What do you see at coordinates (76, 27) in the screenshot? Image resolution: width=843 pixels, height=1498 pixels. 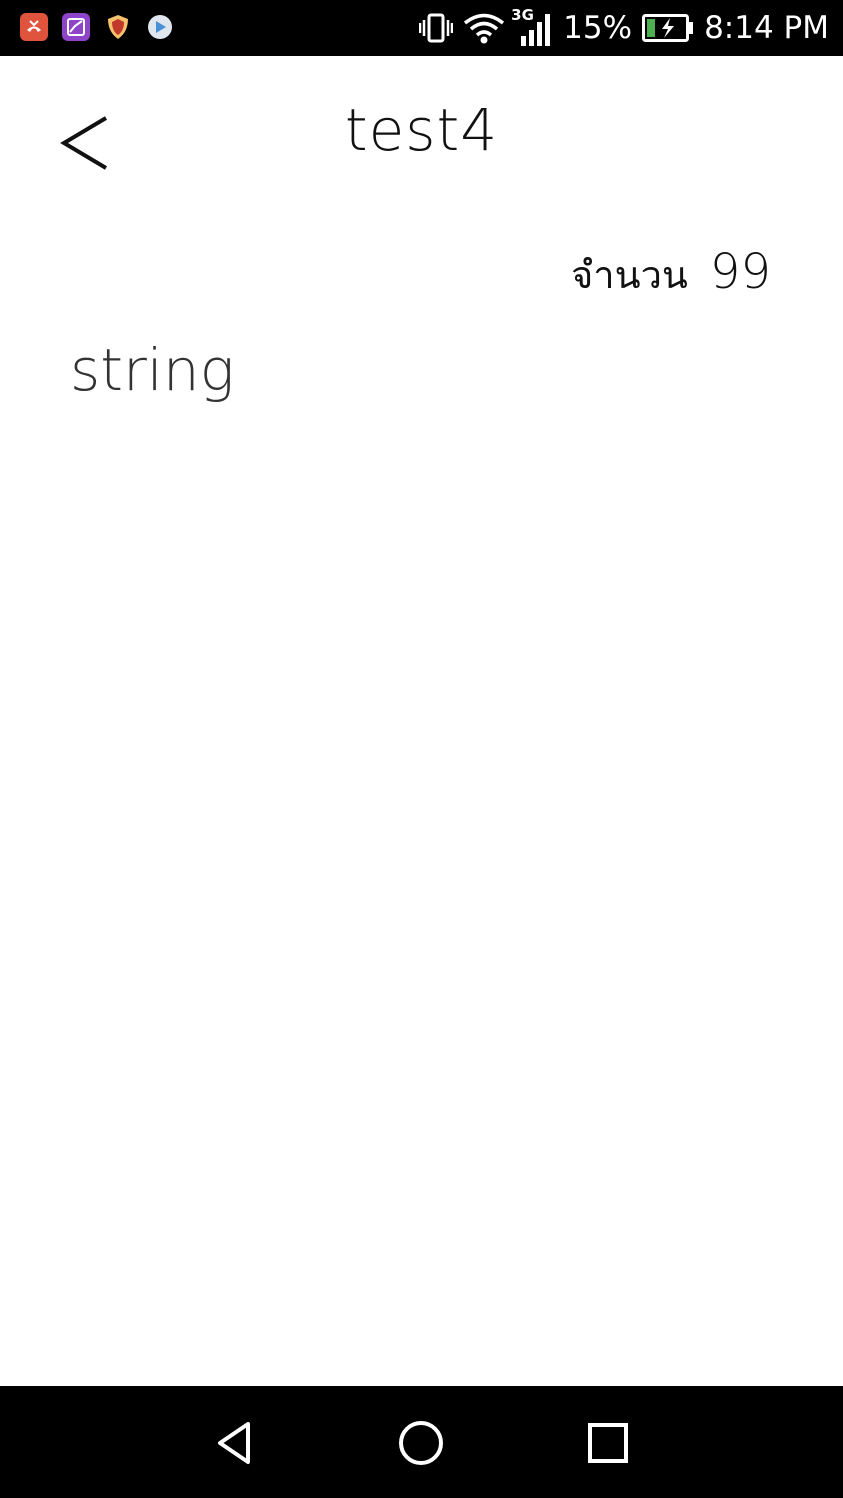 I see `gallery-icon` at bounding box center [76, 27].